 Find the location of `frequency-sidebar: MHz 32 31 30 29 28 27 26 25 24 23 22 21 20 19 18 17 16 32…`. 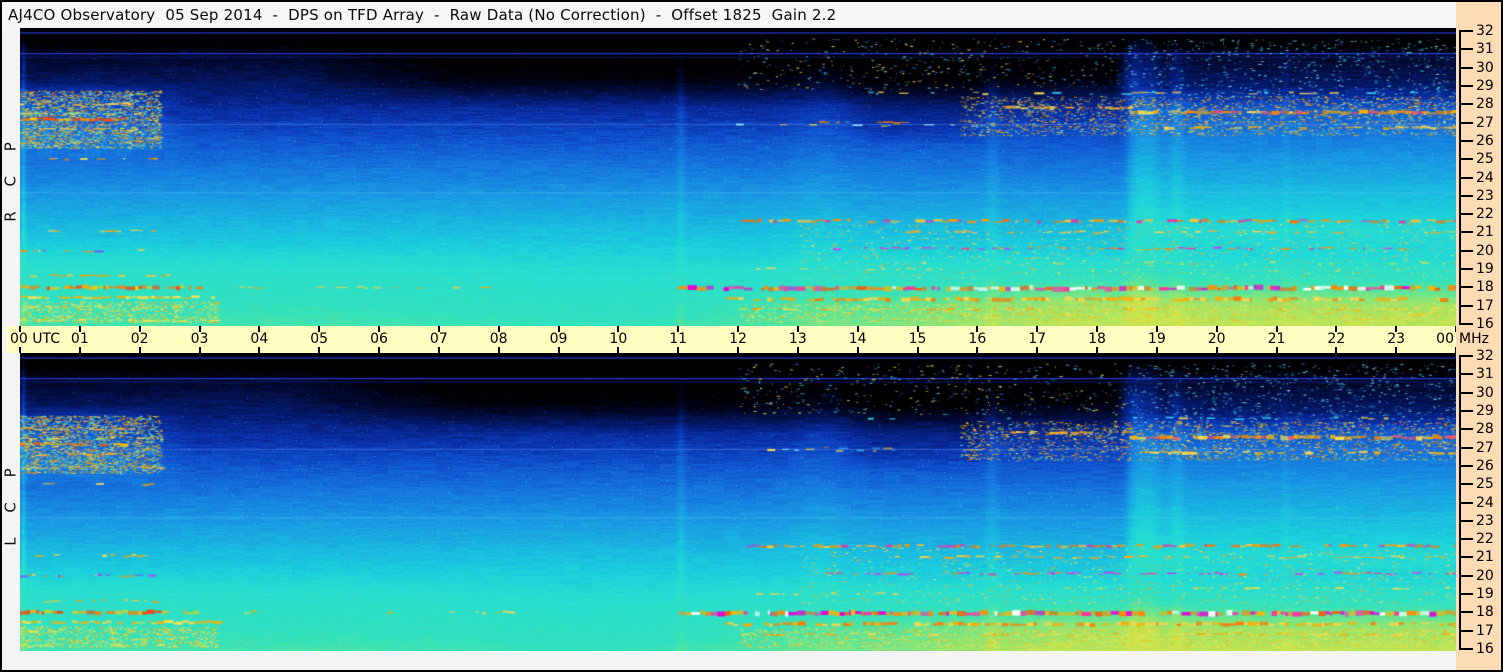

frequency-sidebar: MHz 32 31 30 29 28 27 26 25 24 23 22 21 20 19 18 17 16 32… is located at coordinates (1478, 336).